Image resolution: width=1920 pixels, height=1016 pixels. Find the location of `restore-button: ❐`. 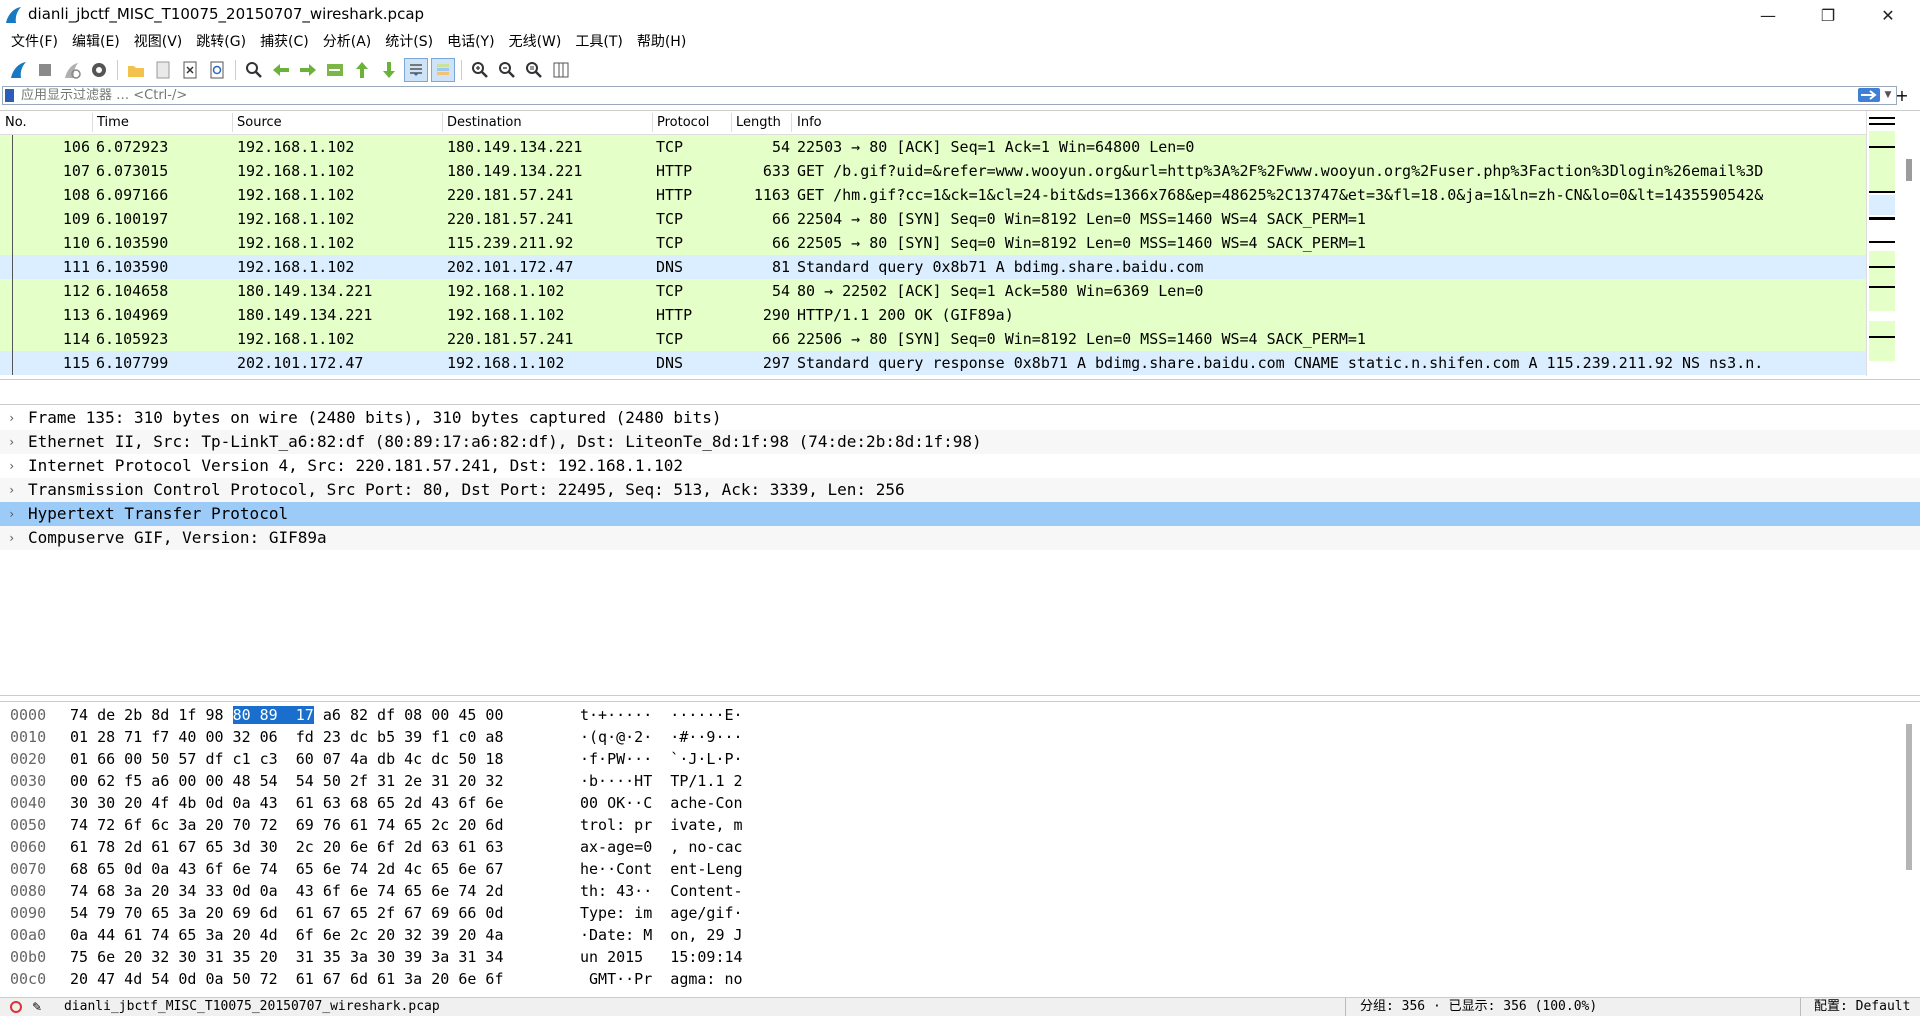

restore-button: ❐ is located at coordinates (1828, 15).